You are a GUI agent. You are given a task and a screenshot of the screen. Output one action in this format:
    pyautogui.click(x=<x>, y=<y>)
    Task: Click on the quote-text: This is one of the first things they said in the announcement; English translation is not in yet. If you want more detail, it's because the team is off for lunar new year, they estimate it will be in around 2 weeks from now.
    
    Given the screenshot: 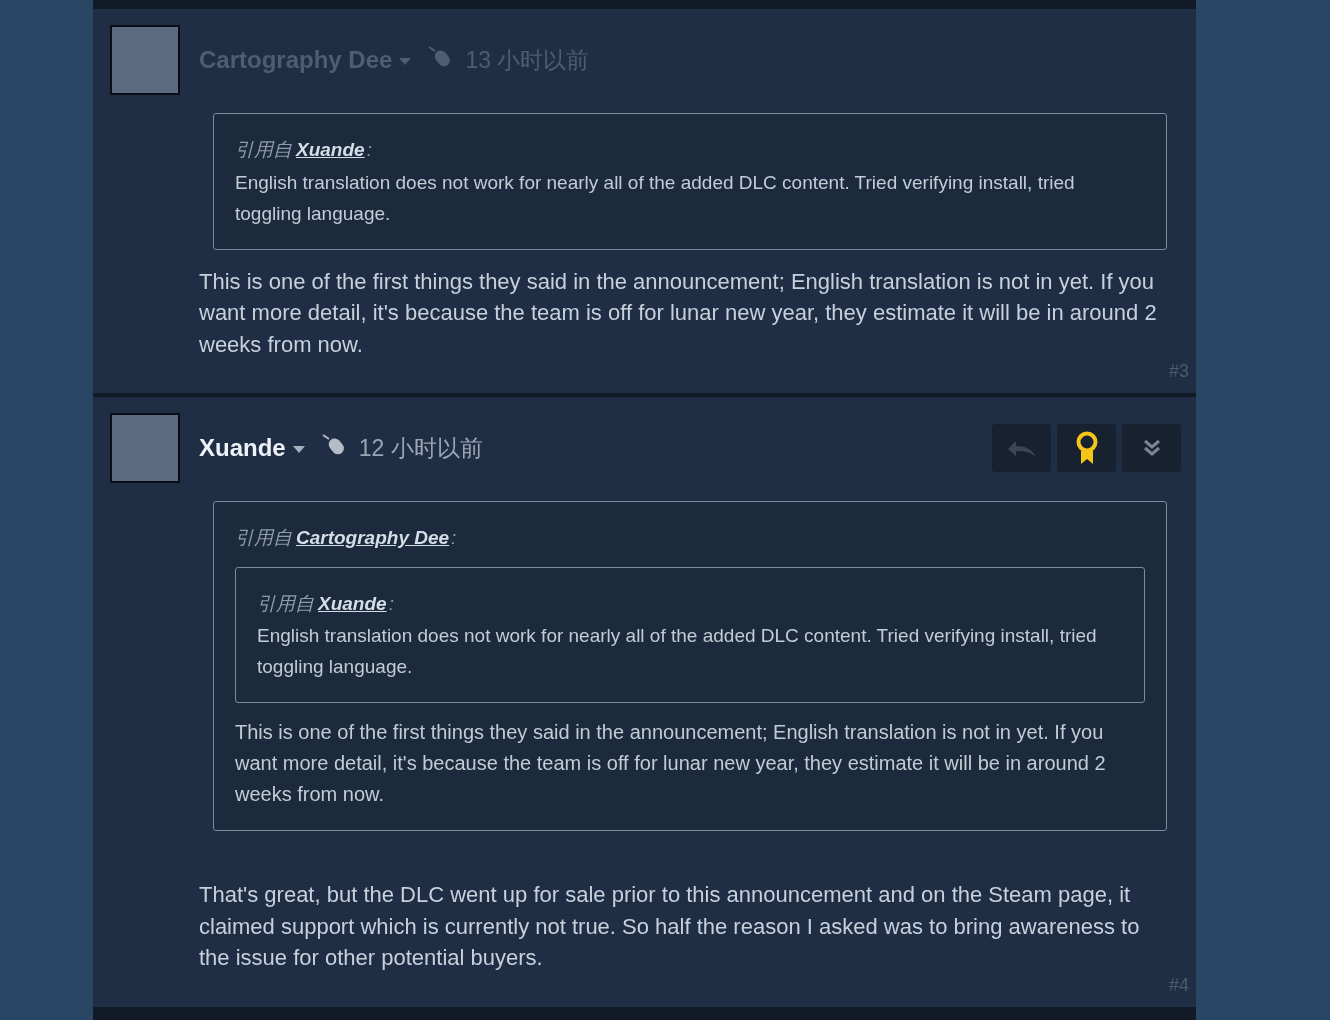 What is the action you would take?
    pyautogui.click(x=671, y=763)
    